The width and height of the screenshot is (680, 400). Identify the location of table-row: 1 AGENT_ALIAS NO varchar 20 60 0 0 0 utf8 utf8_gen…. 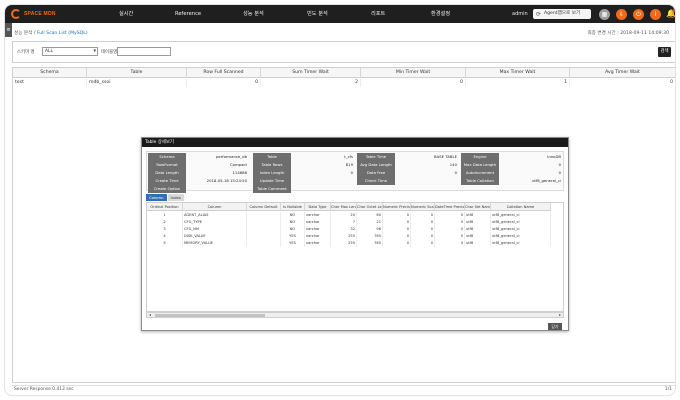
(349, 215).